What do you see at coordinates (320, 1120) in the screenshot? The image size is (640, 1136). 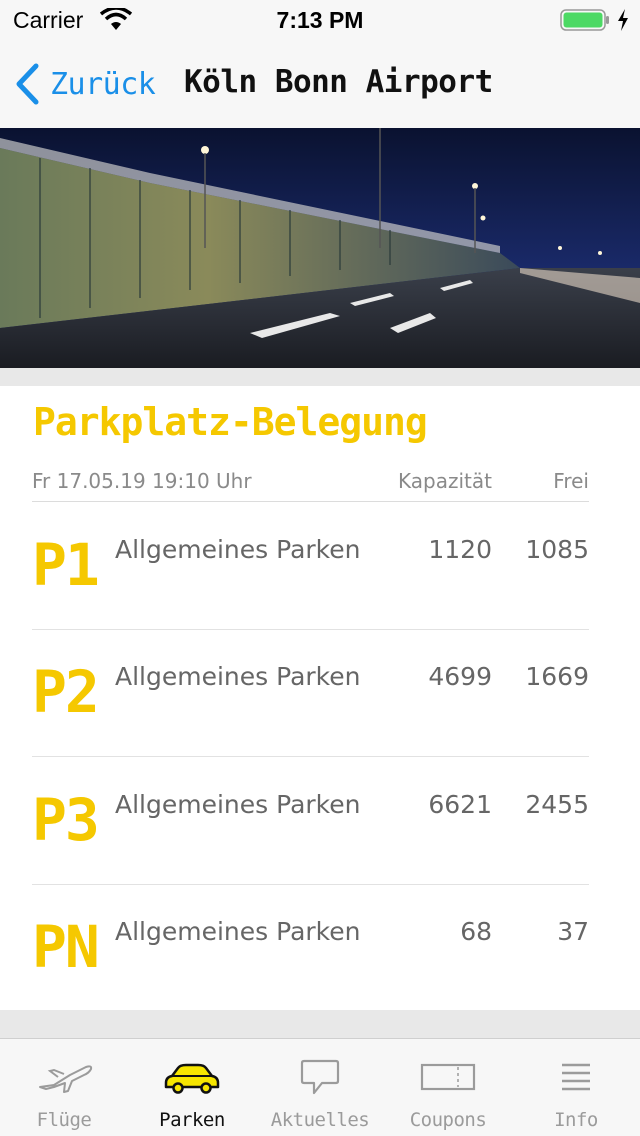 I see `tab-label: Aktuelles` at bounding box center [320, 1120].